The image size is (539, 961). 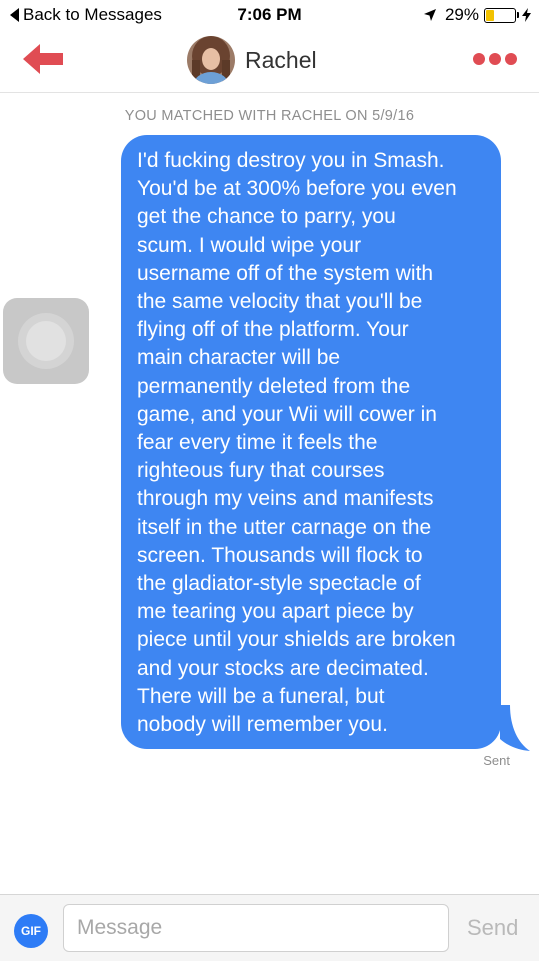 What do you see at coordinates (526, 15) in the screenshot?
I see `charging-bolt-icon` at bounding box center [526, 15].